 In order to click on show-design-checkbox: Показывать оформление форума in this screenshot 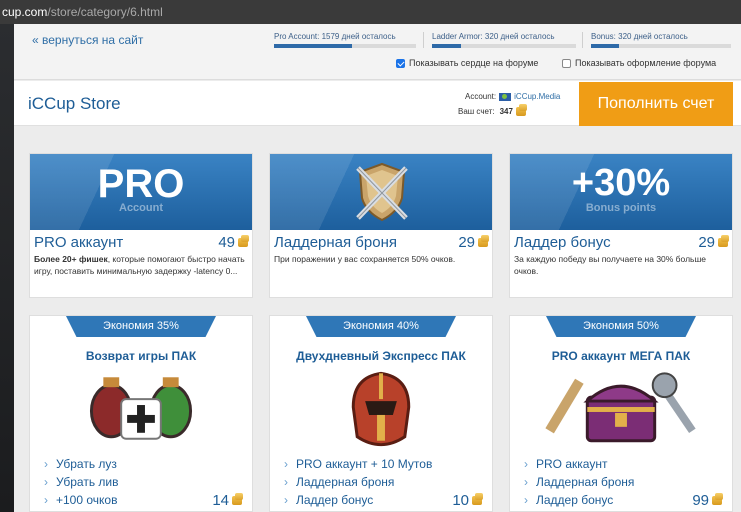, I will do `click(639, 63)`.